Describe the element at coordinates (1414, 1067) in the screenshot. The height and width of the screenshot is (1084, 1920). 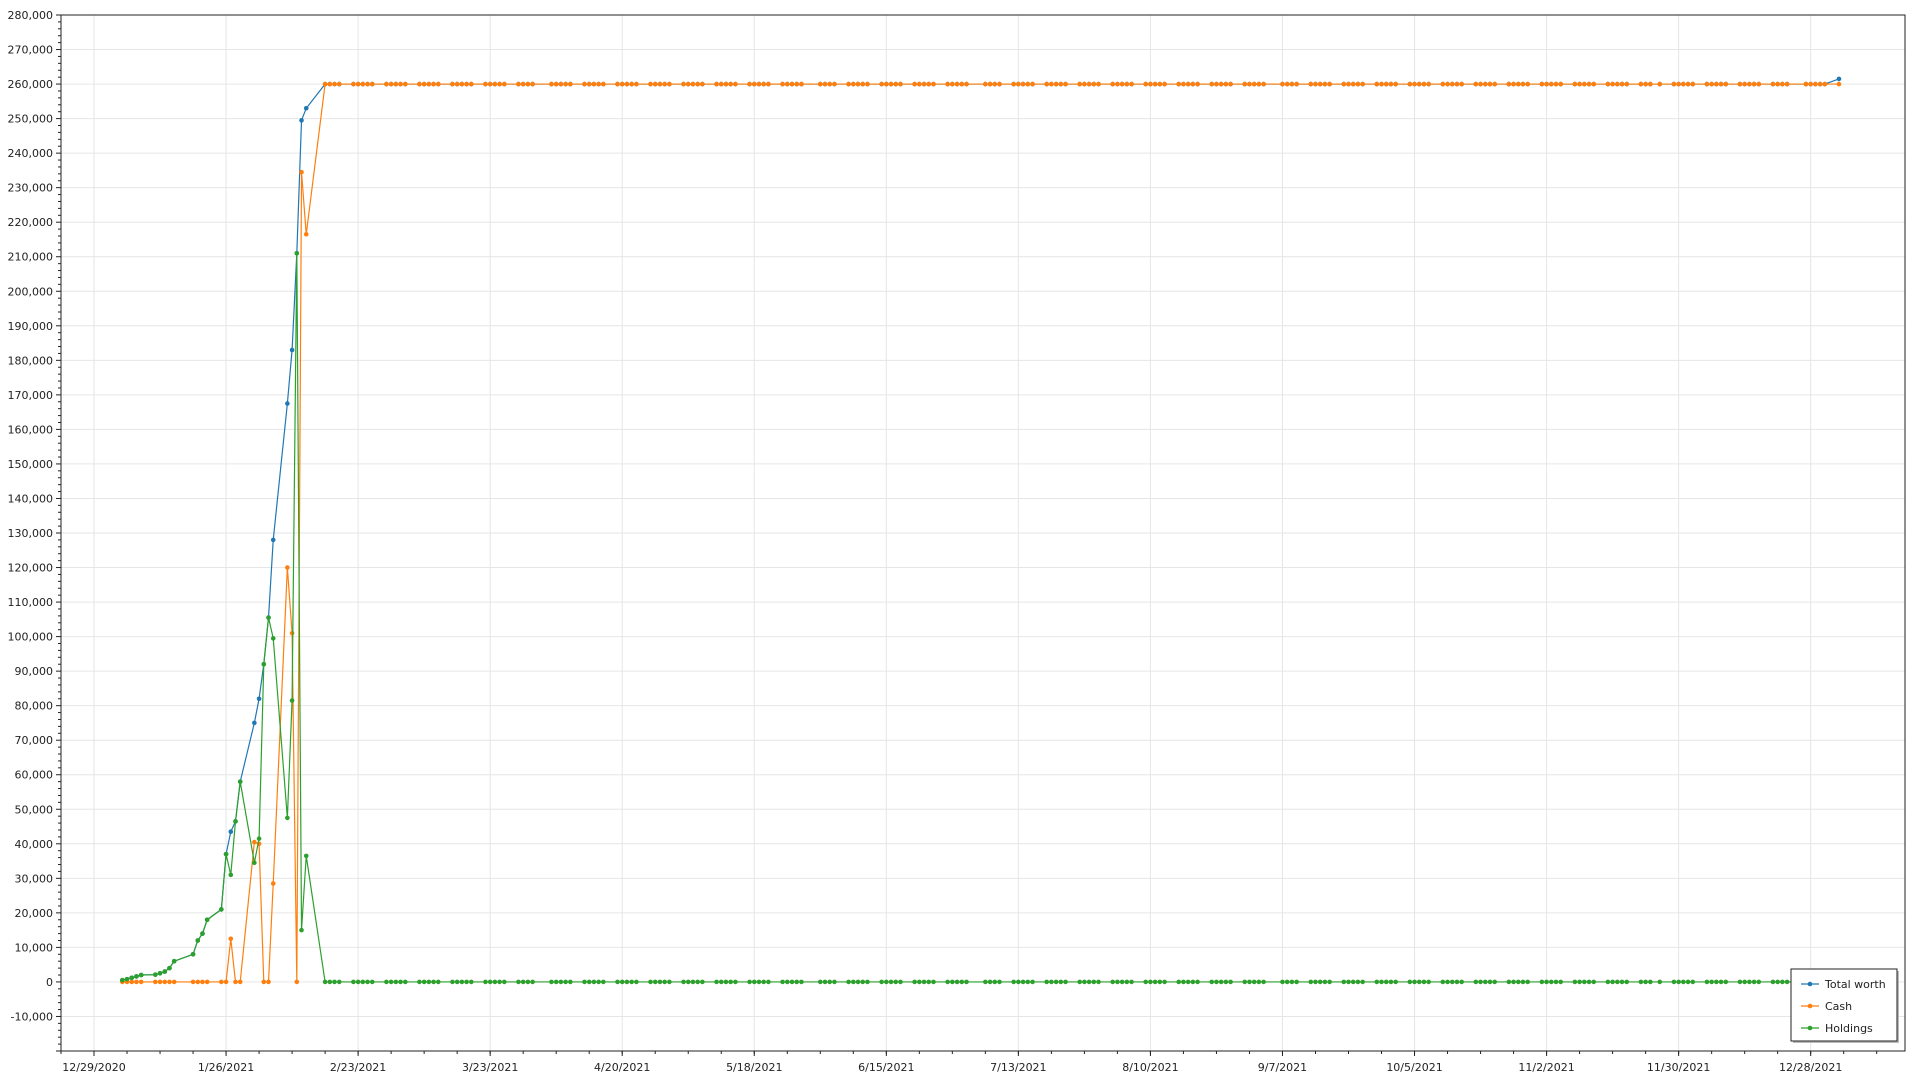
I see `x-tick-label: 10/5/2021` at that location.